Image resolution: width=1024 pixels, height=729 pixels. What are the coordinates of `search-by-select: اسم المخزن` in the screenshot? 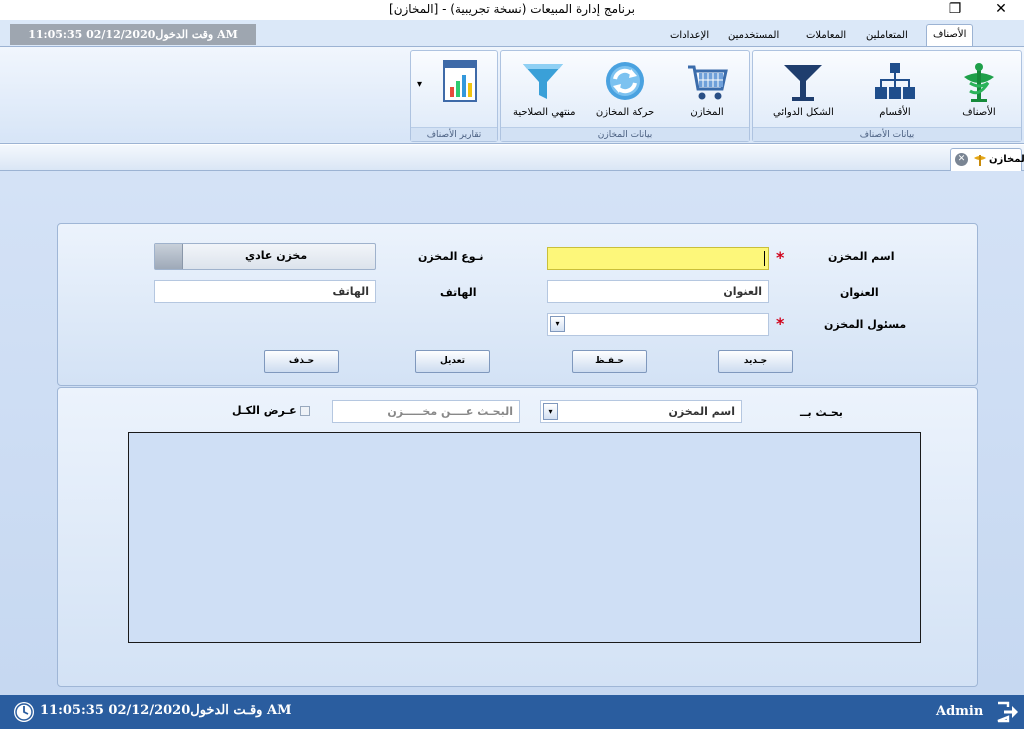 It's located at (641, 411).